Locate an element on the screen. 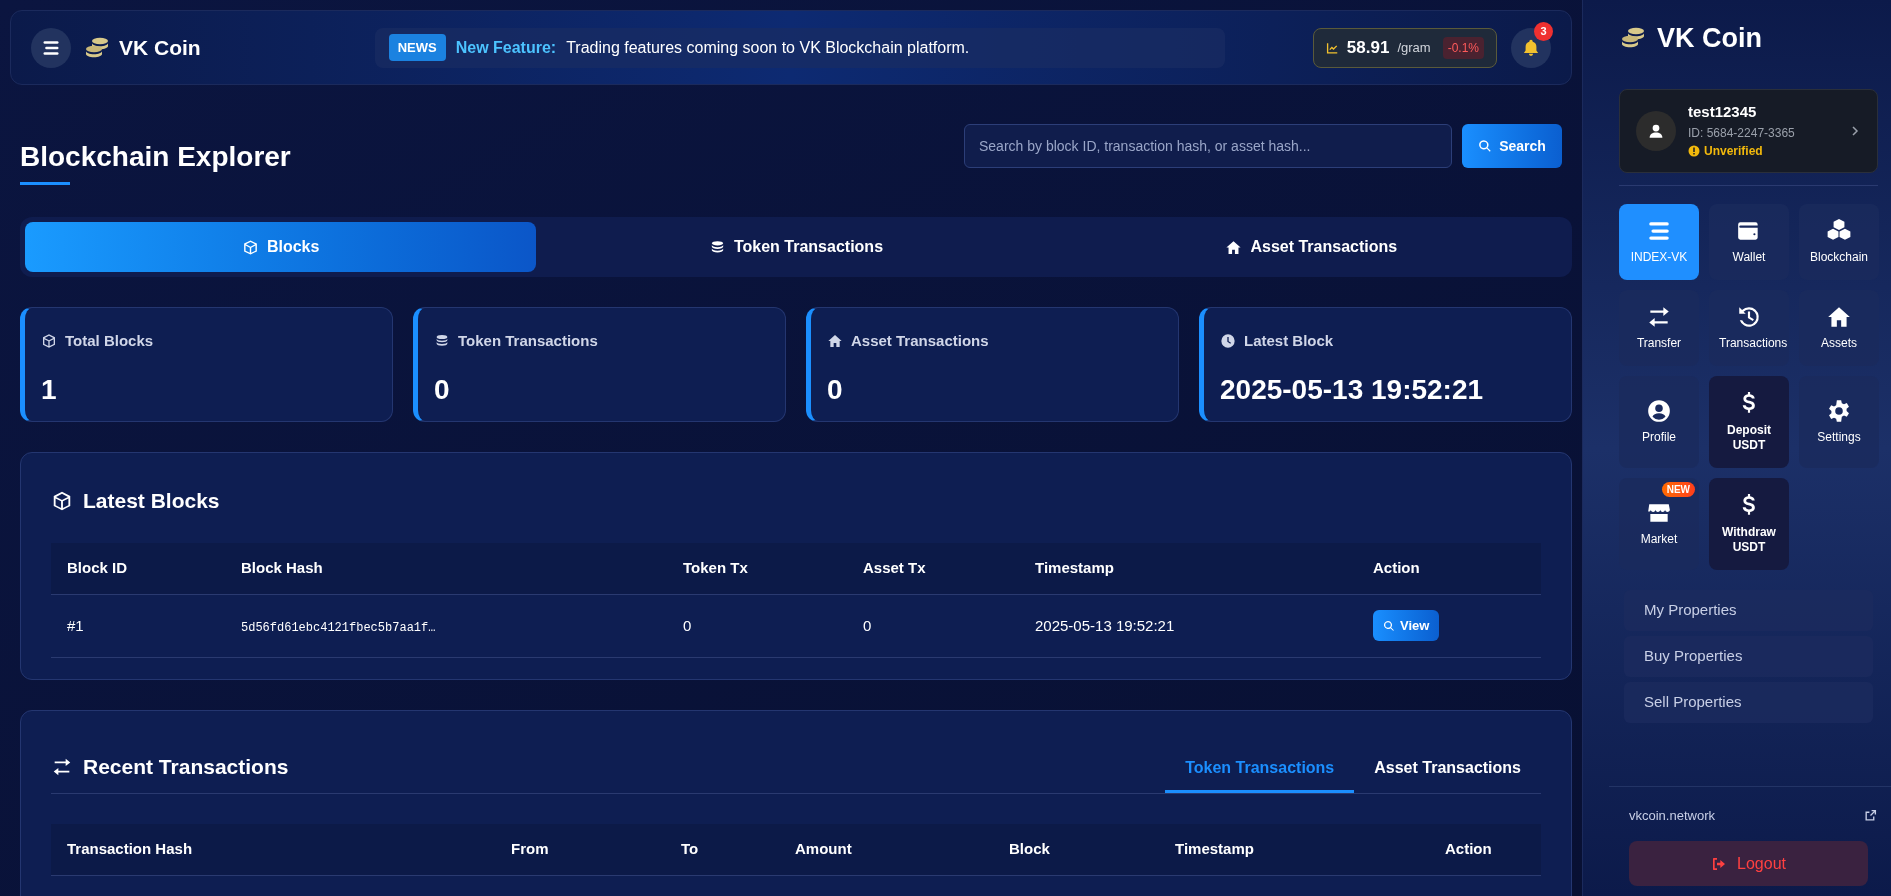  price-change: -0.1% is located at coordinates (1463, 47).